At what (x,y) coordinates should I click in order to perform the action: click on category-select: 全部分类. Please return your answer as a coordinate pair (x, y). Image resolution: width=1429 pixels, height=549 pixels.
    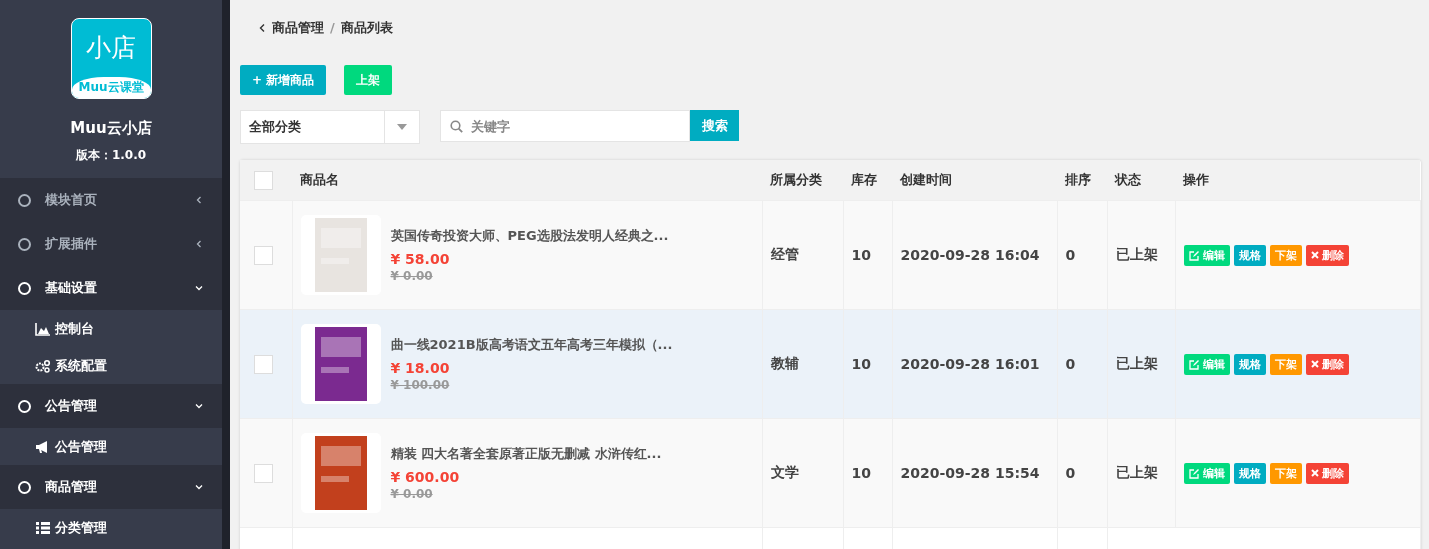
    Looking at the image, I should click on (330, 127).